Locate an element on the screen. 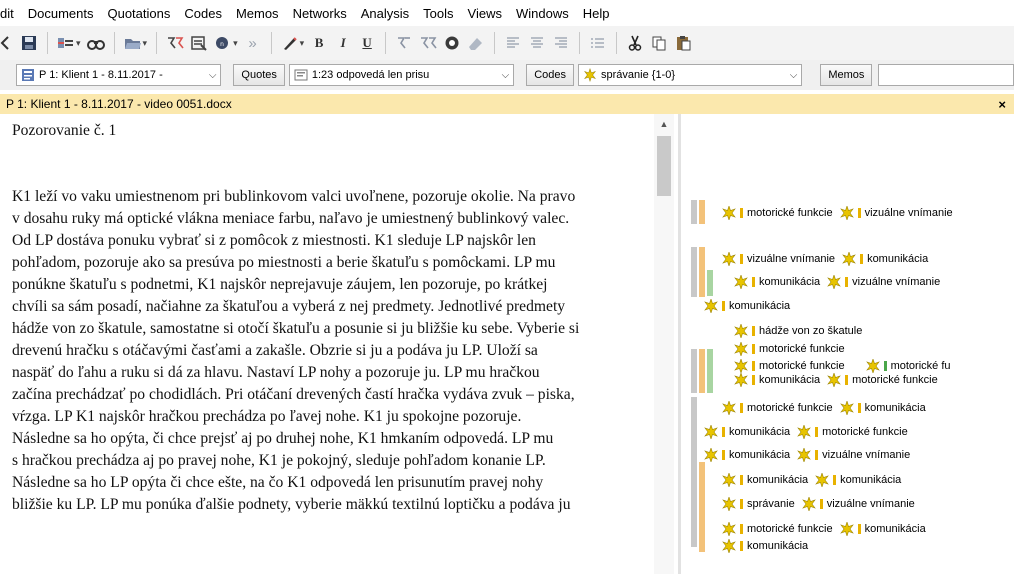  menu-memos: Memos is located at coordinates (257, 13).